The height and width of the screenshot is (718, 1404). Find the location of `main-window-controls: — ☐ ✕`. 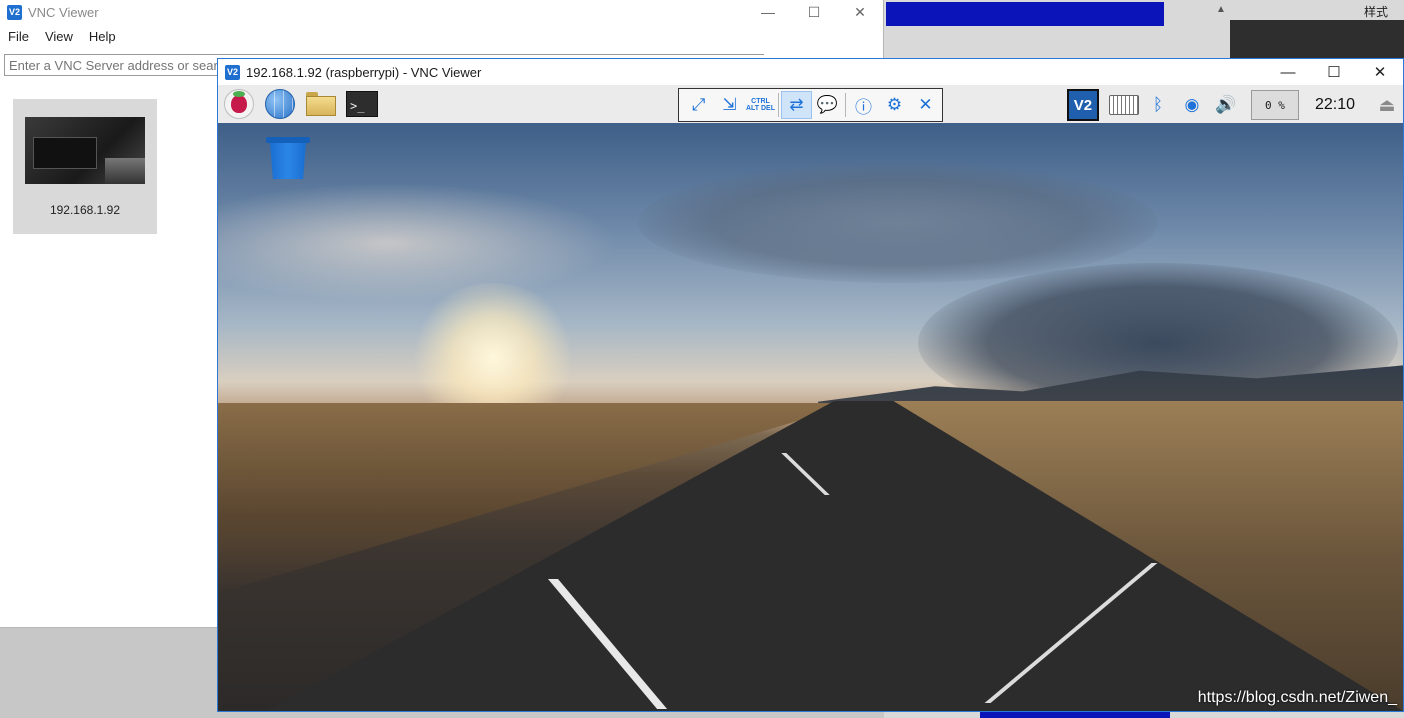

main-window-controls: — ☐ ✕ is located at coordinates (814, 12).